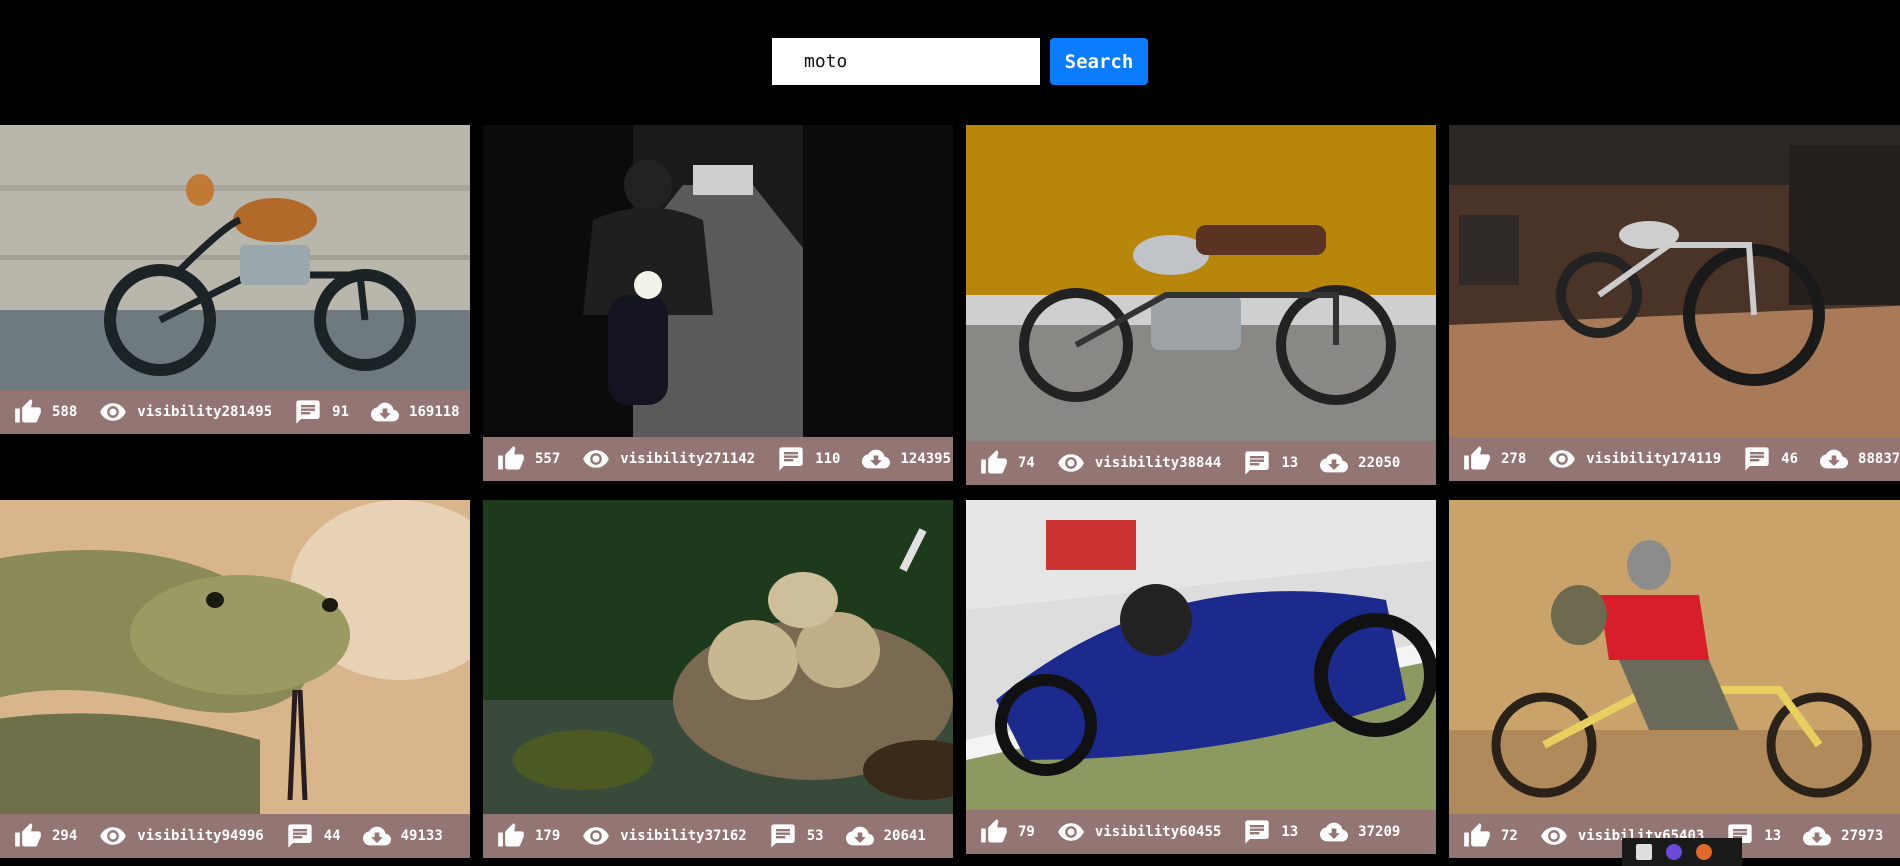  I want to click on downloads-count: 27973, so click(1862, 836).